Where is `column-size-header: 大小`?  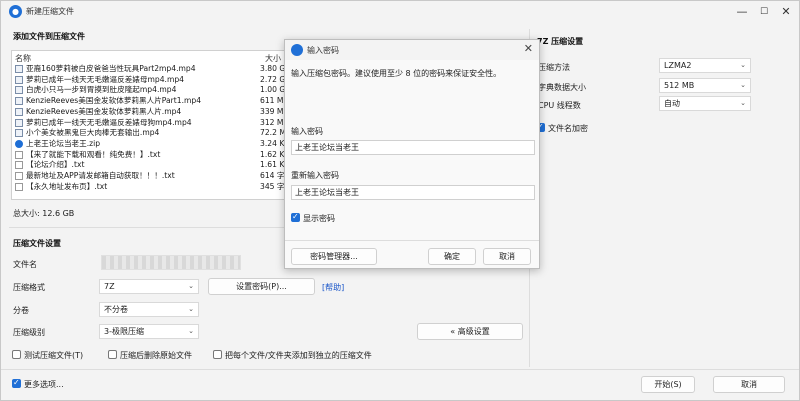
column-size-header: 大小 is located at coordinates (273, 58).